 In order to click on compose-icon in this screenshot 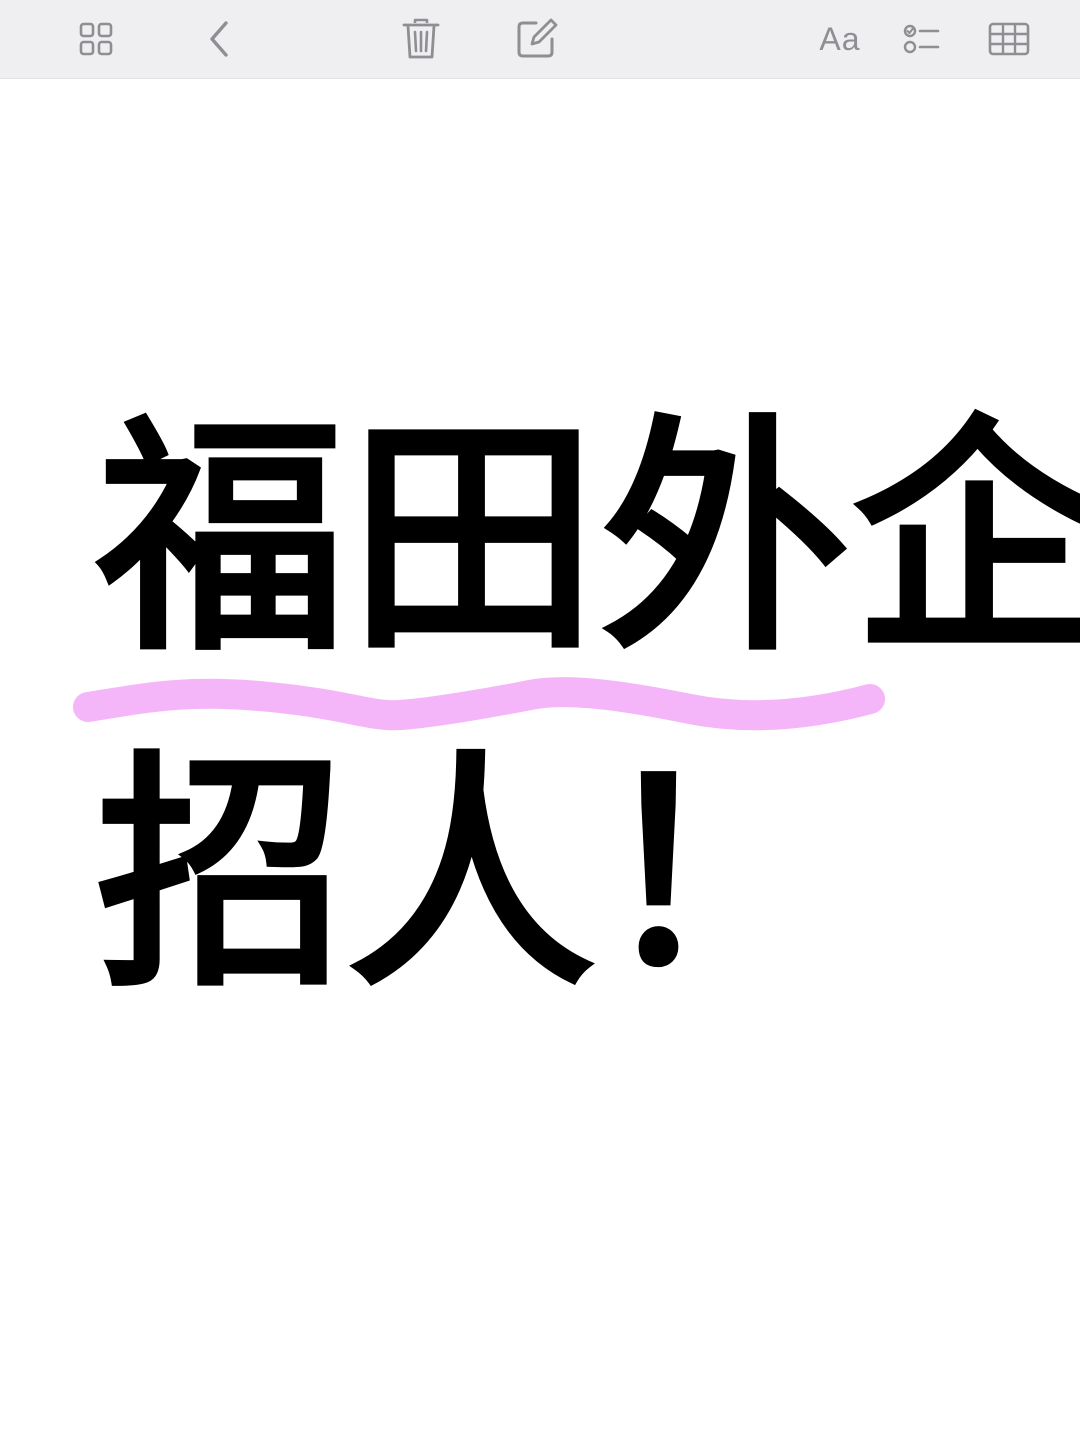, I will do `click(537, 38)`.